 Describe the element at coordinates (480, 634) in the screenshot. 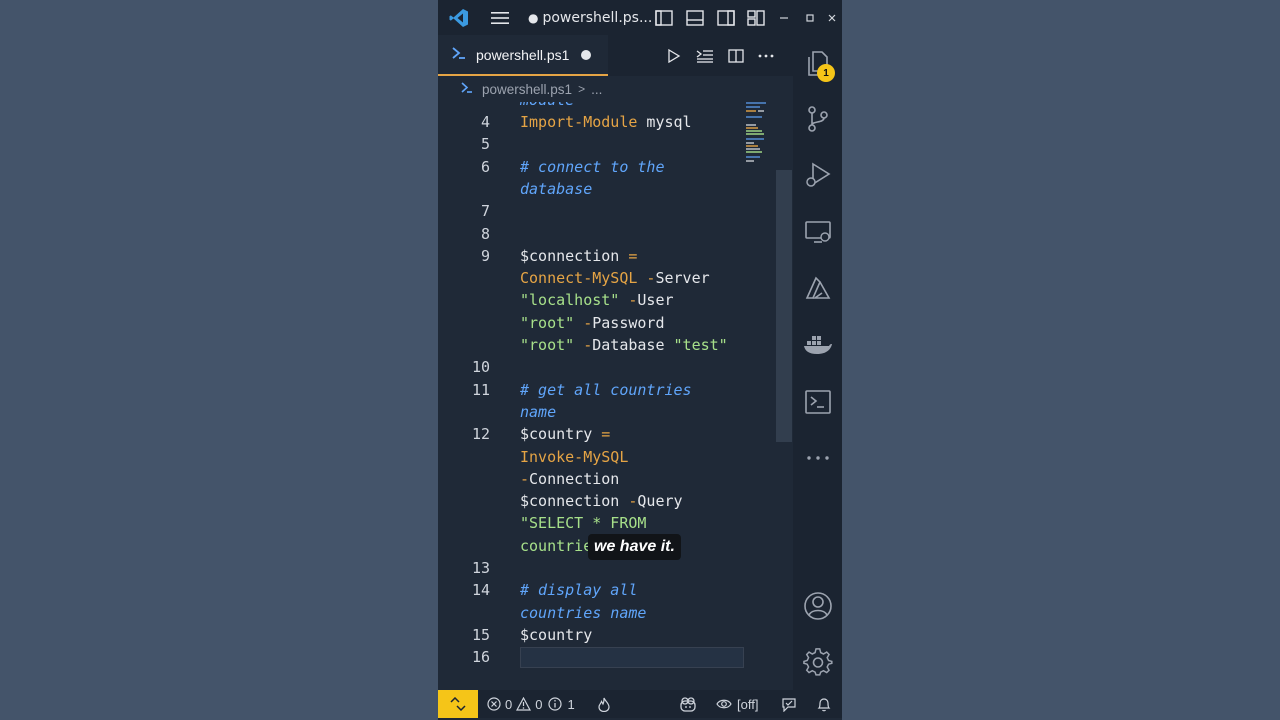

I see `line-number: 15` at that location.